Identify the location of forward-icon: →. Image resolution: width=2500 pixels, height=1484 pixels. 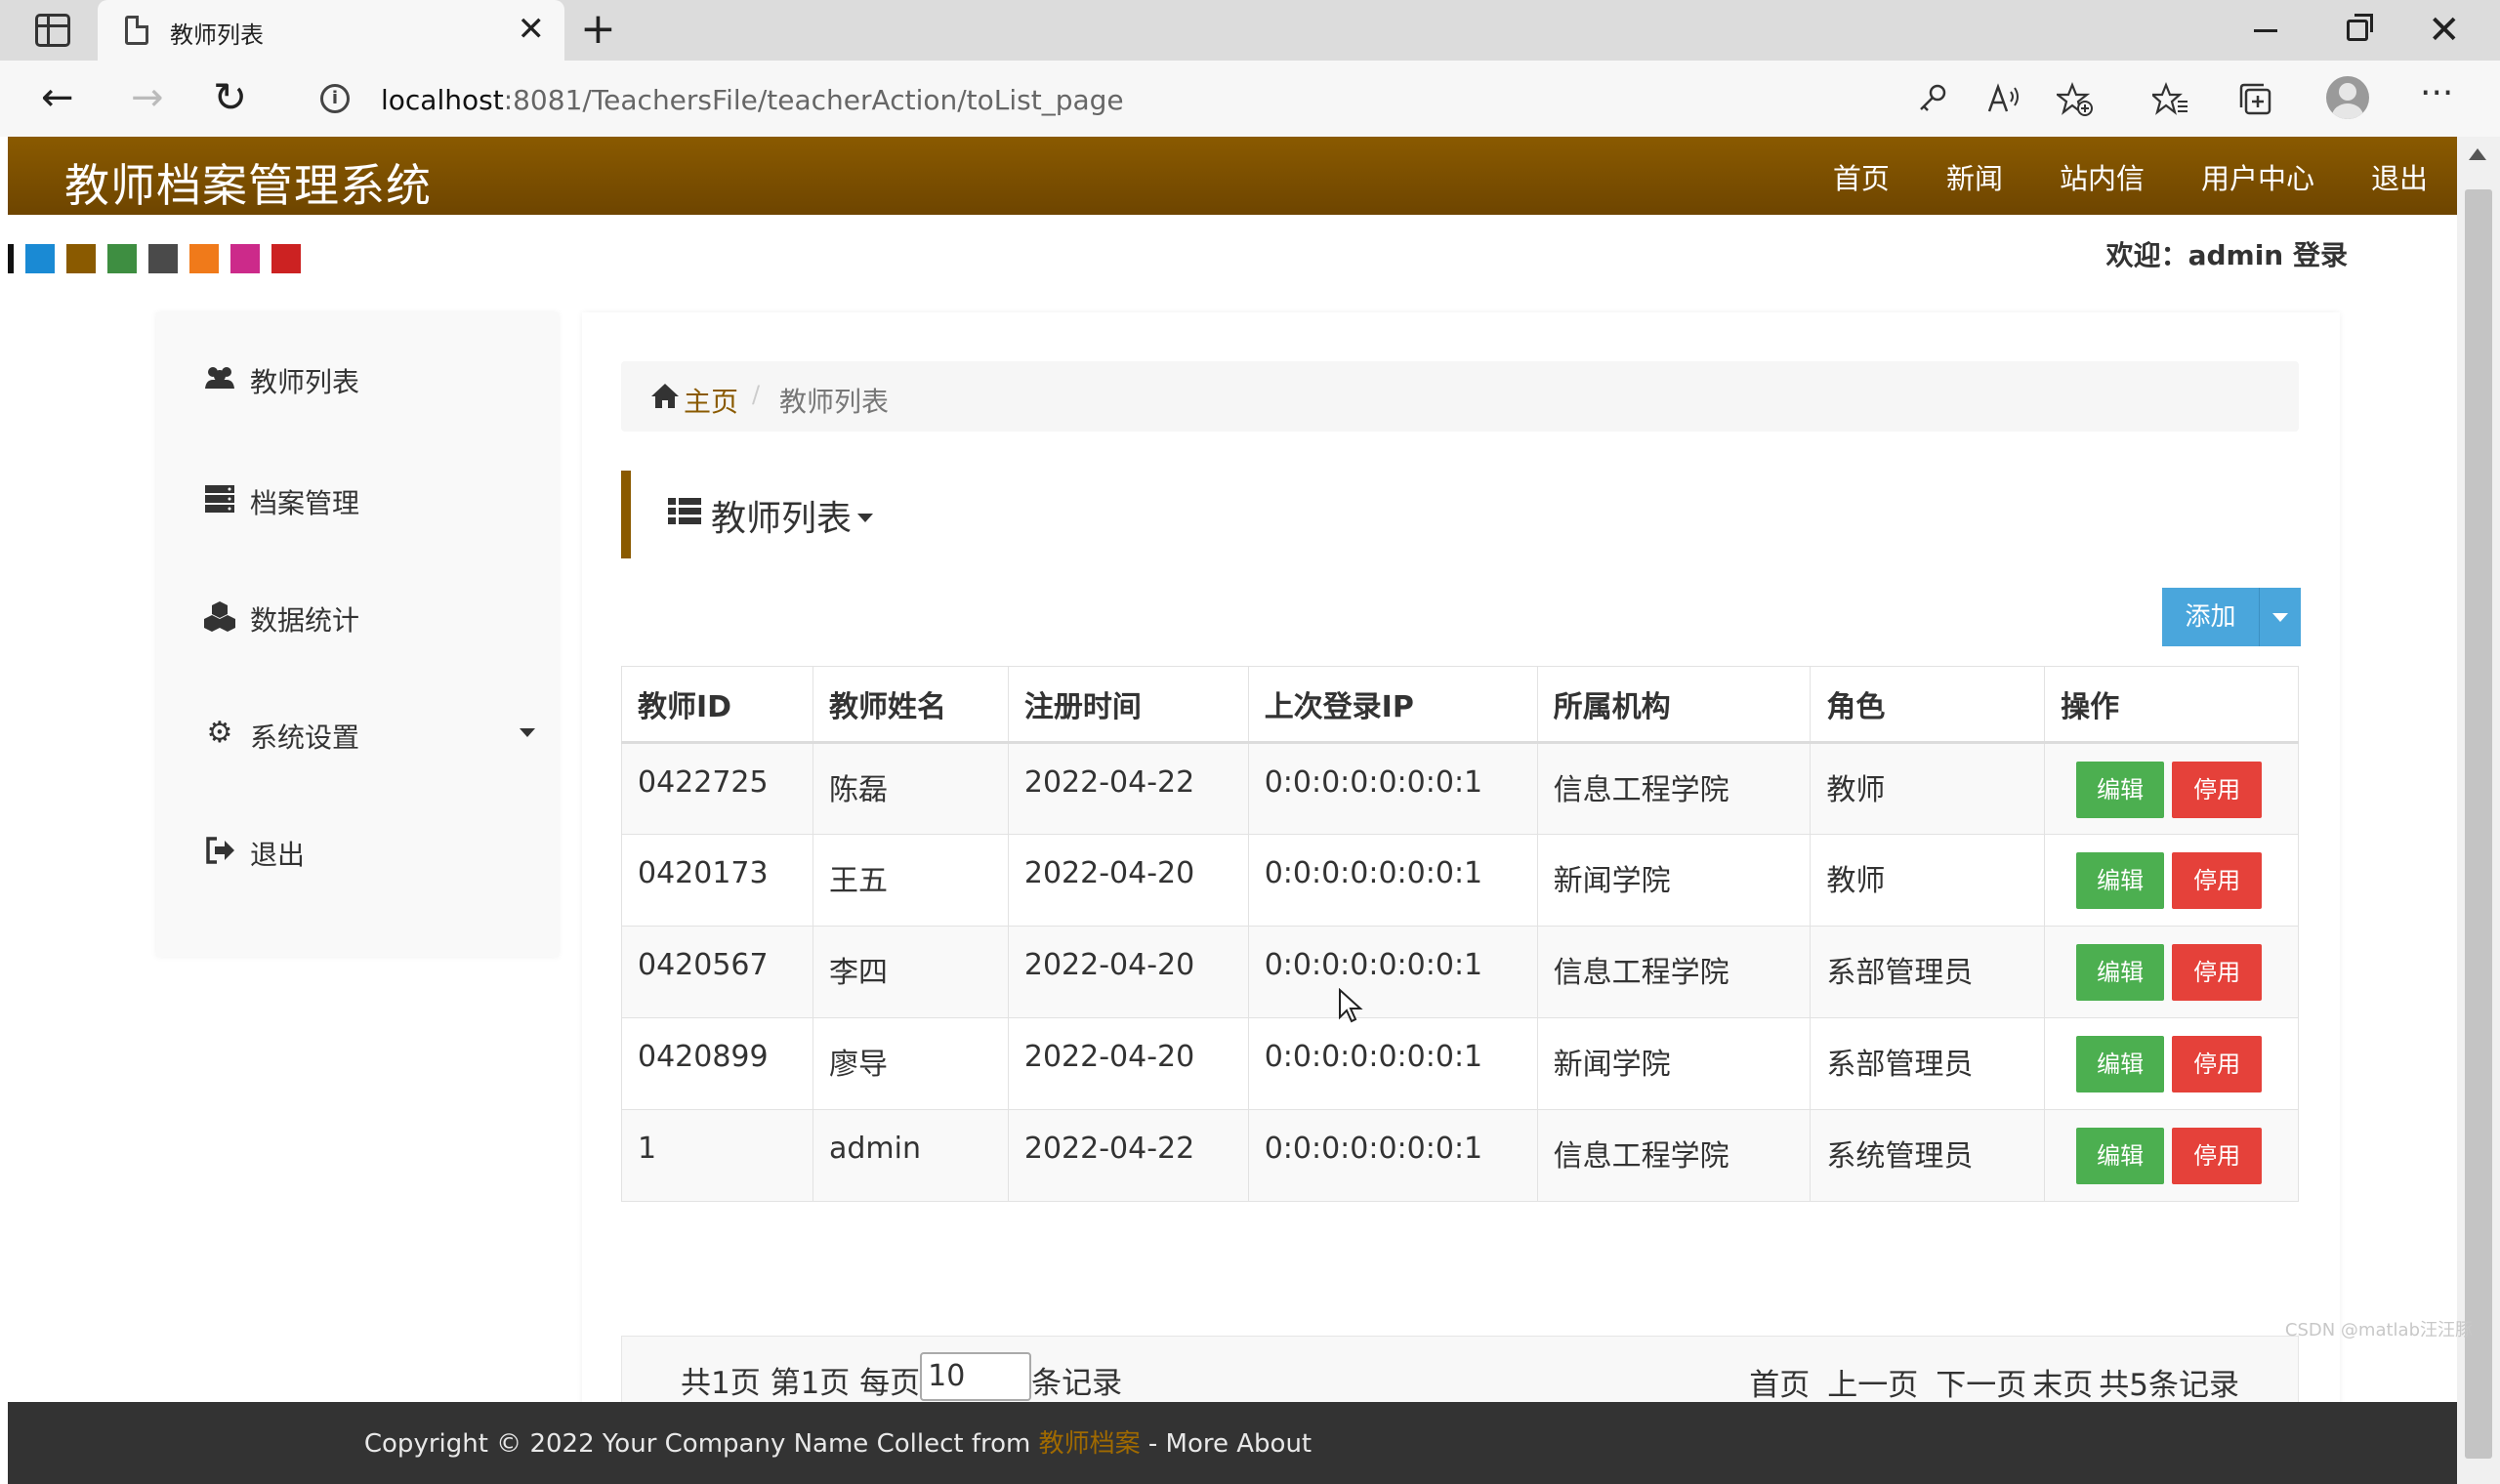
(147, 97).